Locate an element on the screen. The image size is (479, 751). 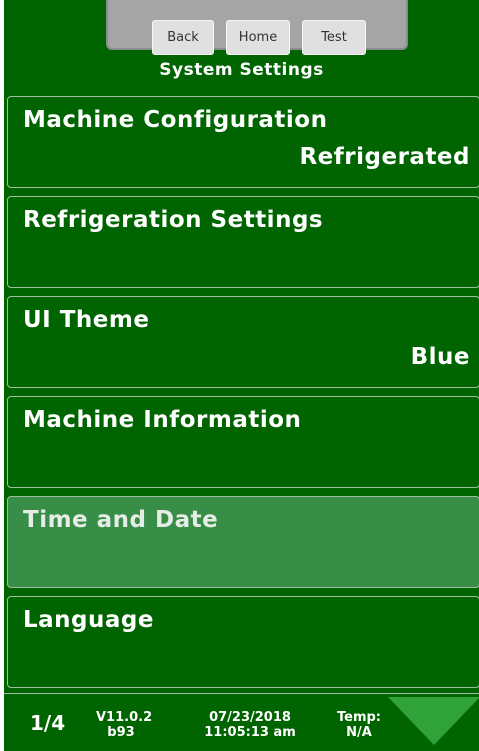
menu-item-language: Language is located at coordinates (243, 642).